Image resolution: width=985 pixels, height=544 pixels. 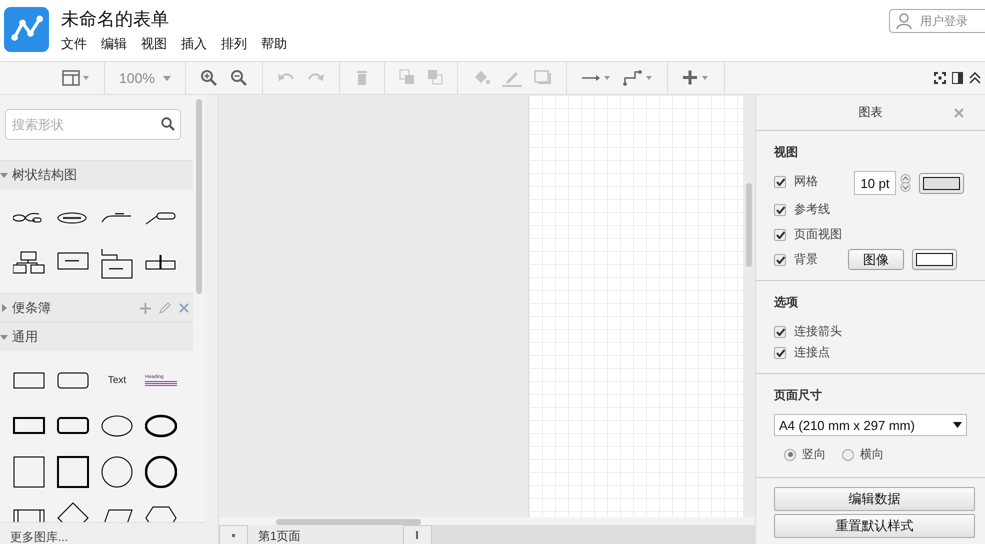 I want to click on collapse-icon, so click(x=975, y=78).